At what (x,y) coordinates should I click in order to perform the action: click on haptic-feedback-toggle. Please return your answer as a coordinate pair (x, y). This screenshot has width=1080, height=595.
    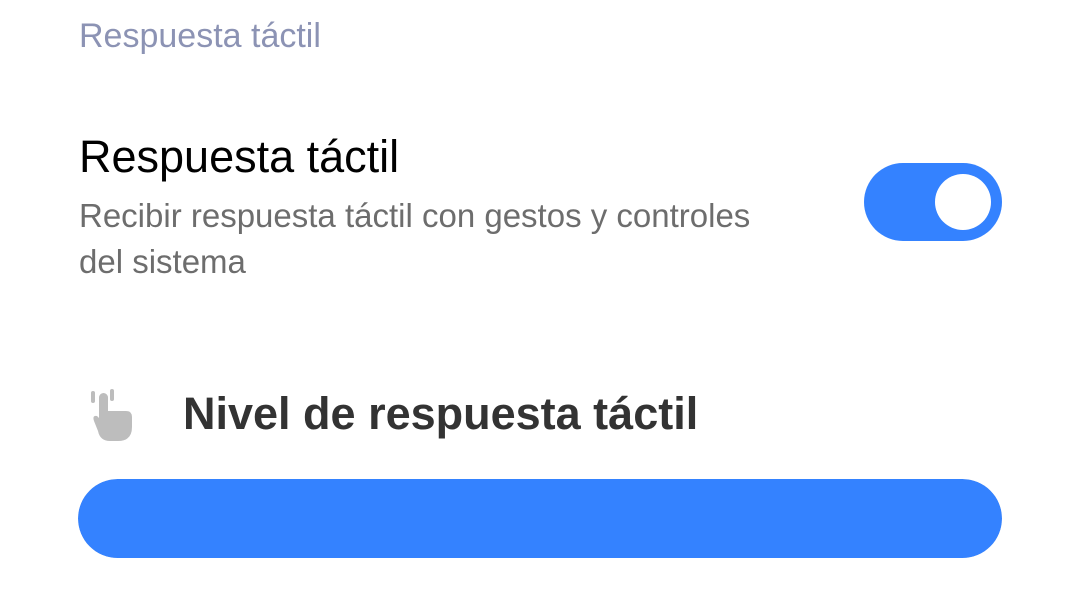
    Looking at the image, I should click on (933, 202).